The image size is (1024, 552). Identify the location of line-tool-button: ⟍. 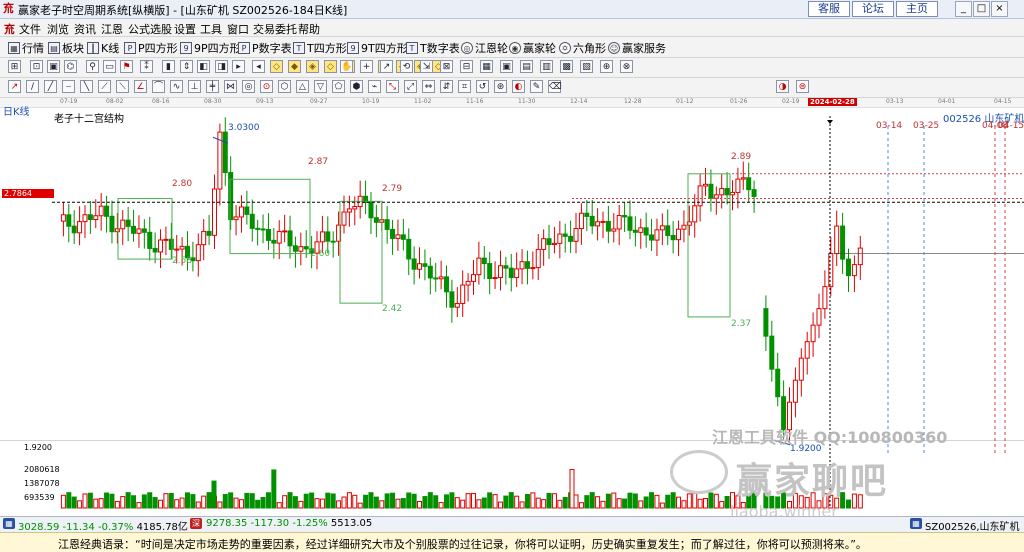
(122, 86).